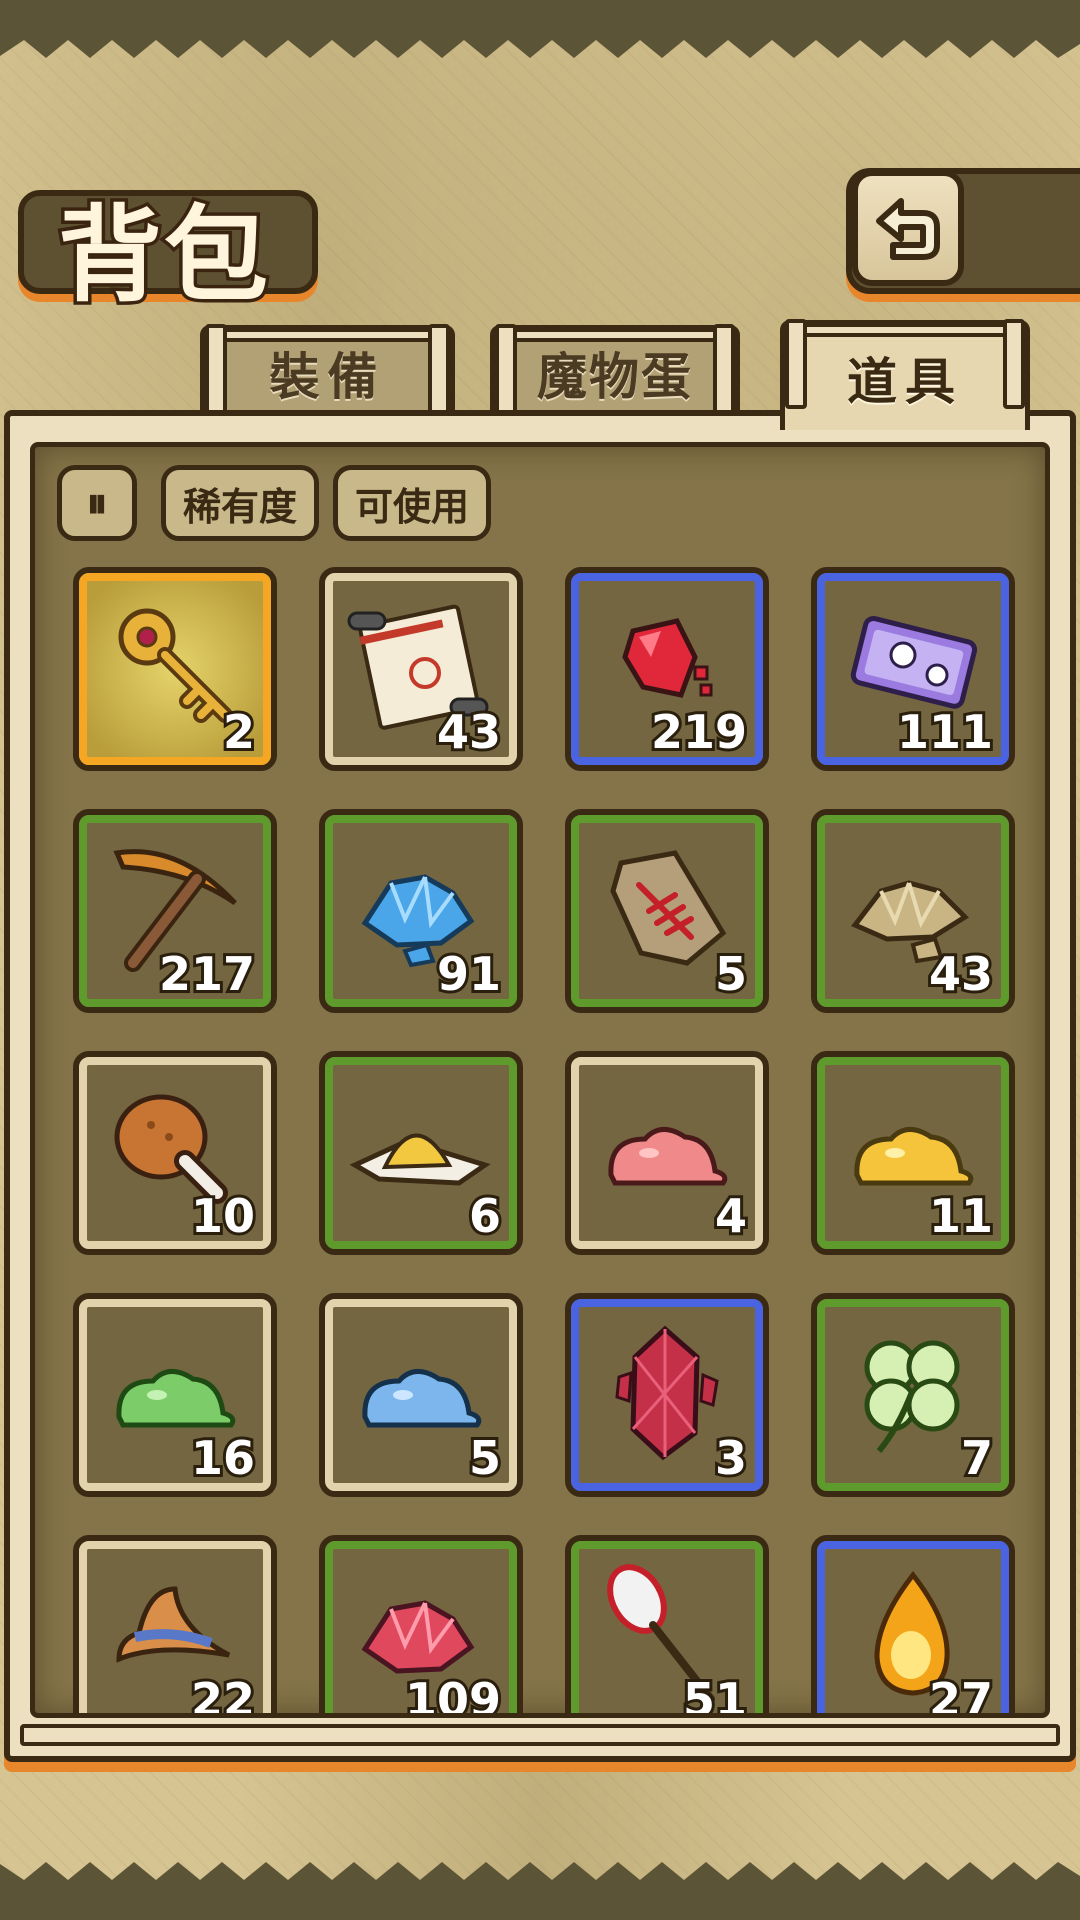 The image size is (1080, 1920). I want to click on return-icon, so click(908, 229).